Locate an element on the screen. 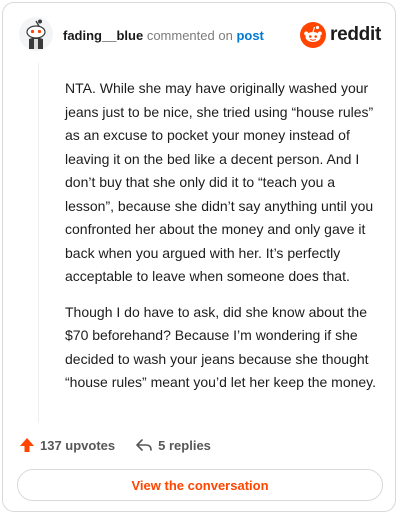 The image size is (400, 516). comment-header: fading__blue commented on post reddit is located at coordinates (200, 37).